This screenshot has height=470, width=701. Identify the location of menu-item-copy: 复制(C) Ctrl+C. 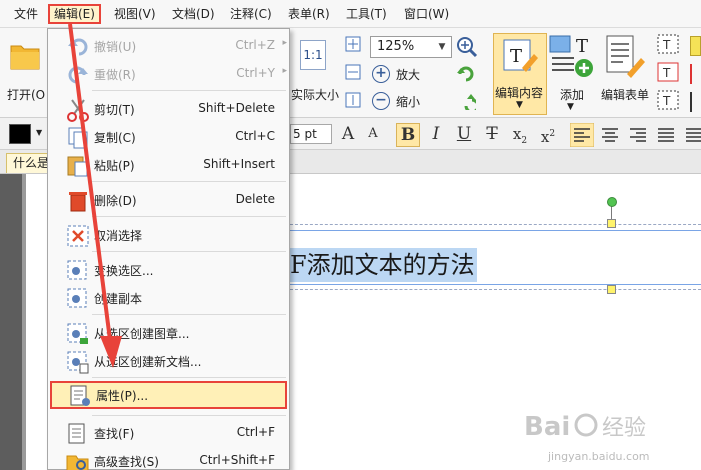
(168, 137).